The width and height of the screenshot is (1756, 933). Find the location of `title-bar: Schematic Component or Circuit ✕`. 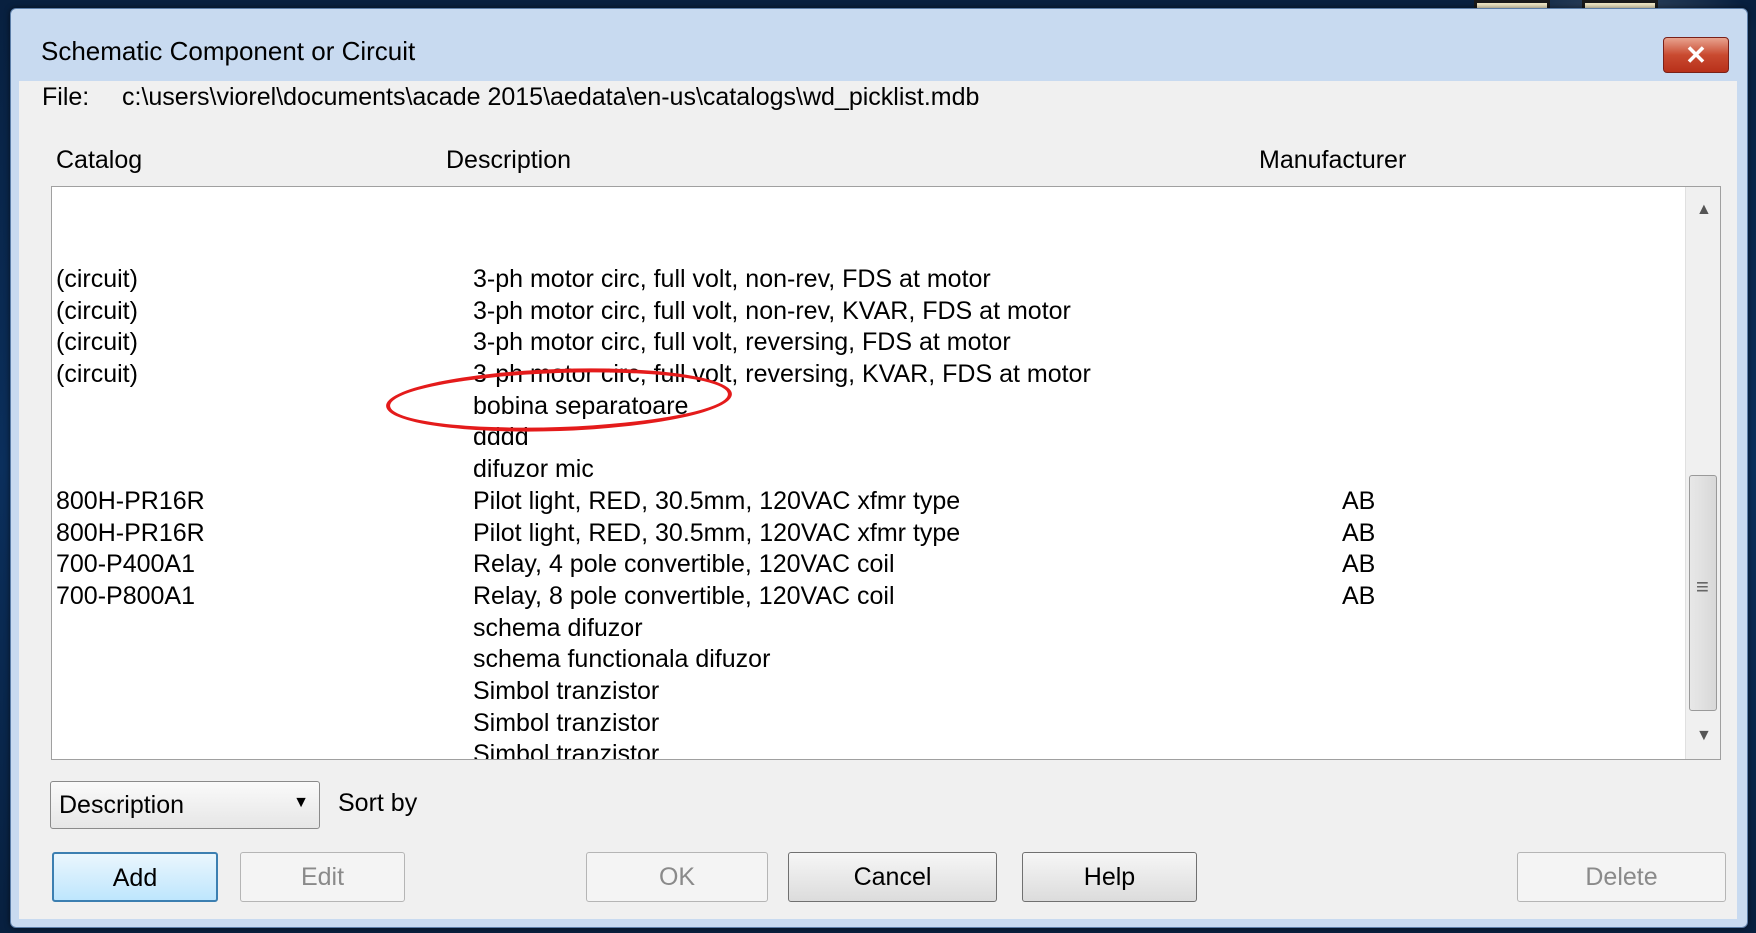

title-bar: Schematic Component or Circuit ✕ is located at coordinates (879, 43).